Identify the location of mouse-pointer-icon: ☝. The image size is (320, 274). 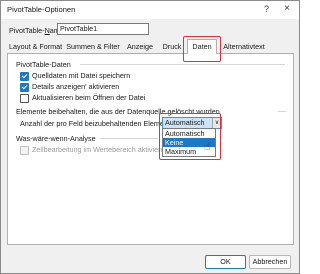
(207, 147).